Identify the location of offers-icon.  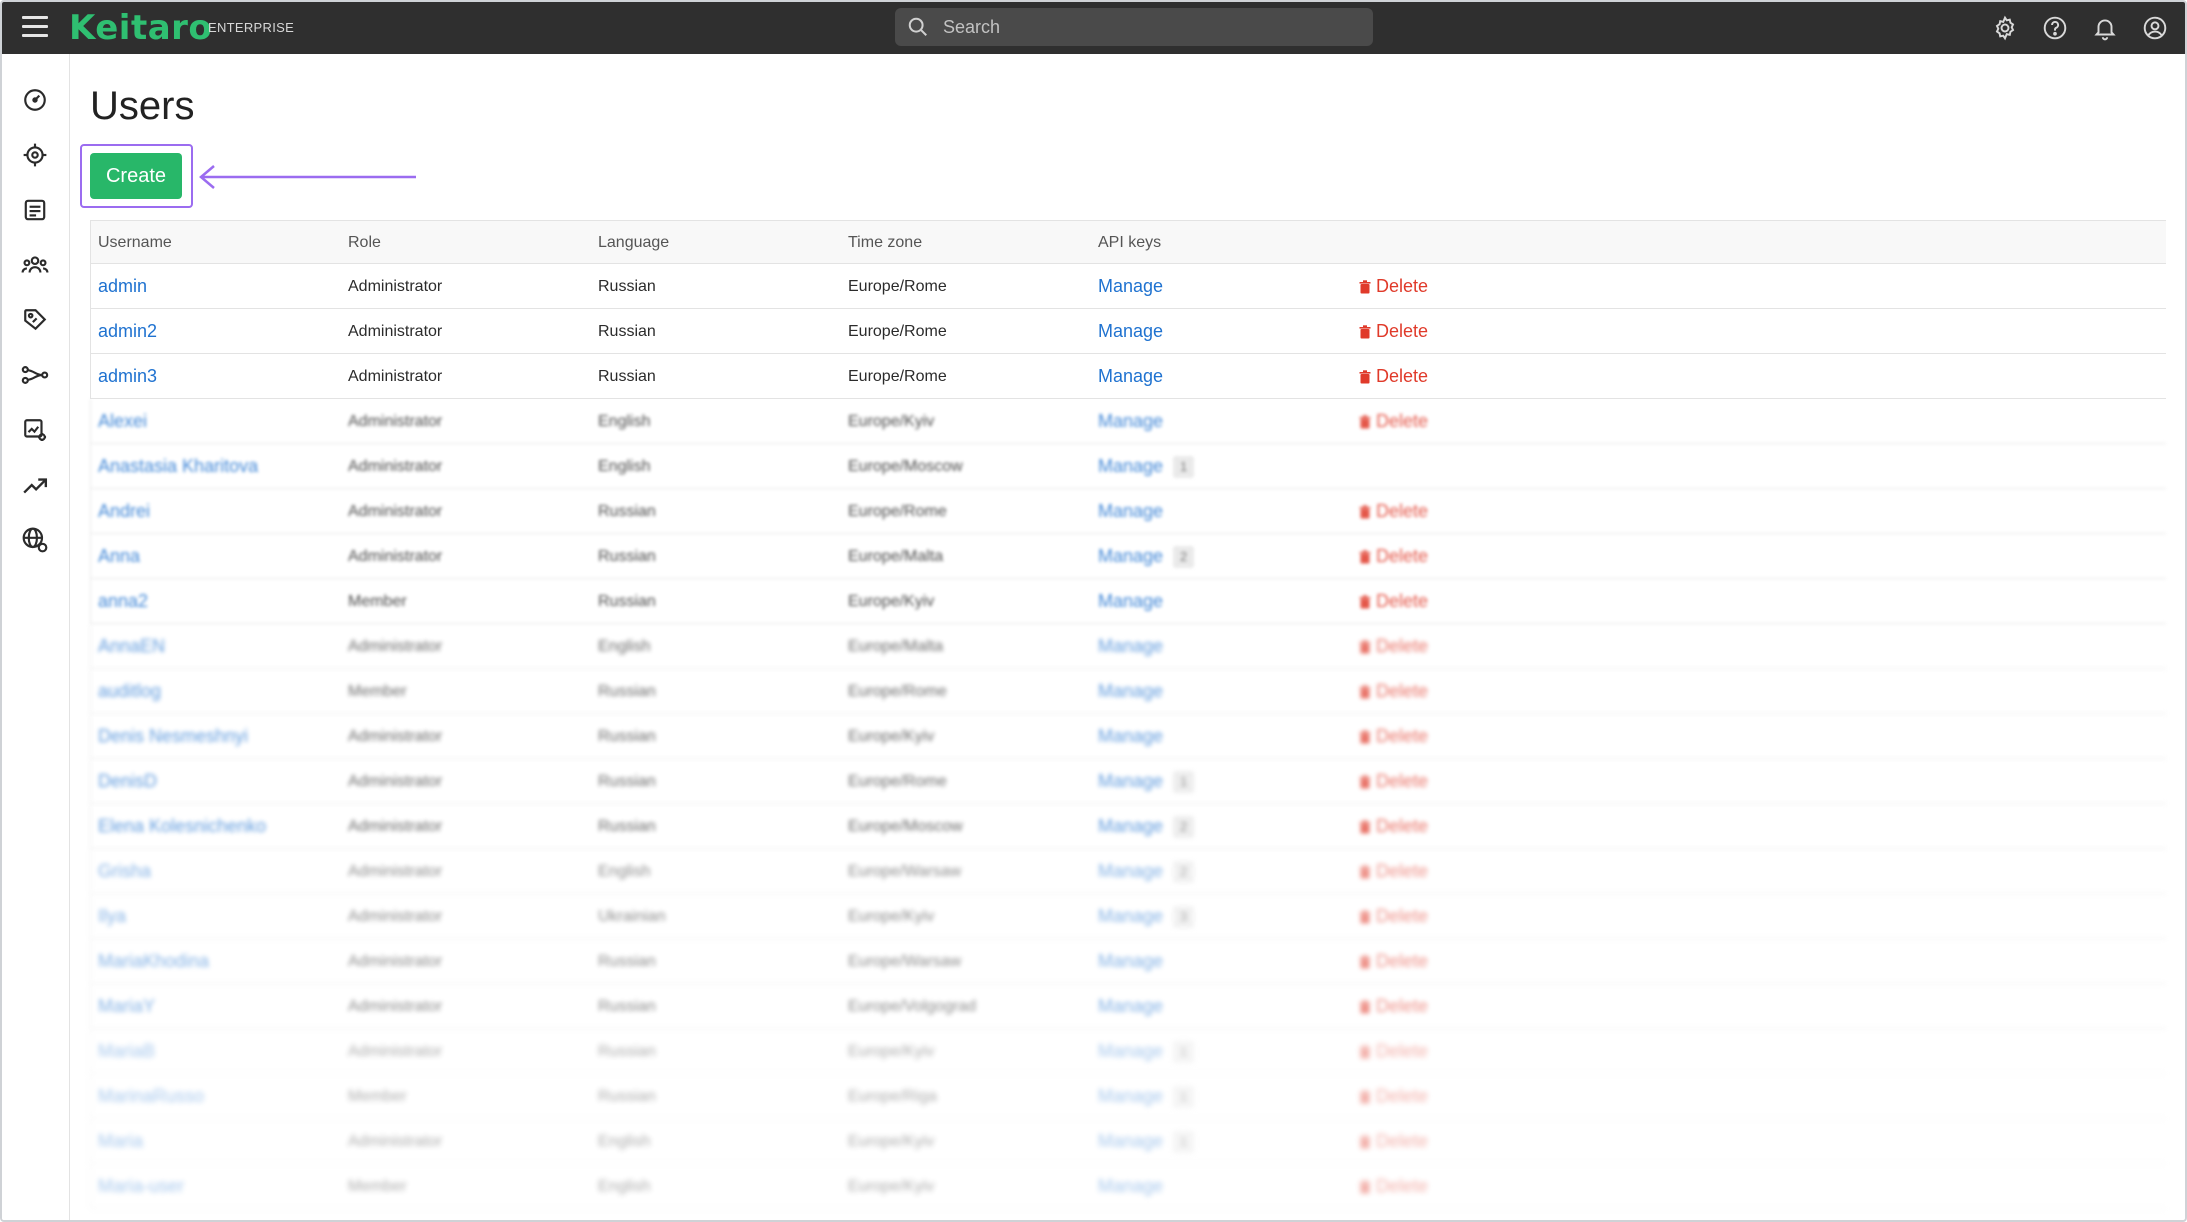
(35, 210).